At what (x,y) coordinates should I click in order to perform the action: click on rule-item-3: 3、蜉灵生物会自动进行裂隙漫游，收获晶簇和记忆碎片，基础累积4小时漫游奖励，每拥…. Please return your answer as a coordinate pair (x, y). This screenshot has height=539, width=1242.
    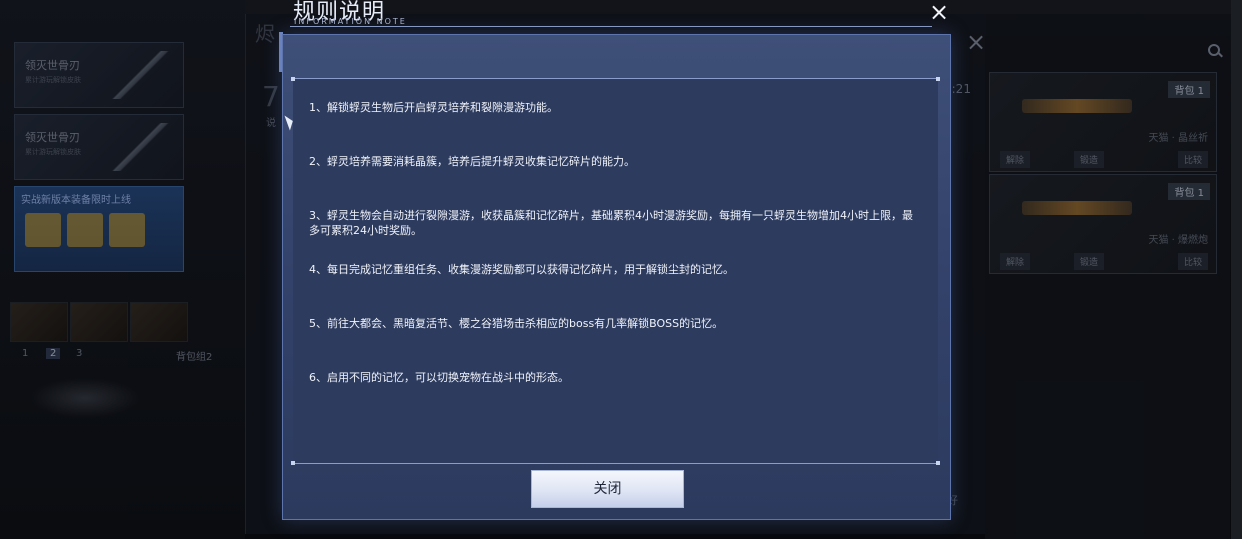
    Looking at the image, I should click on (611, 223).